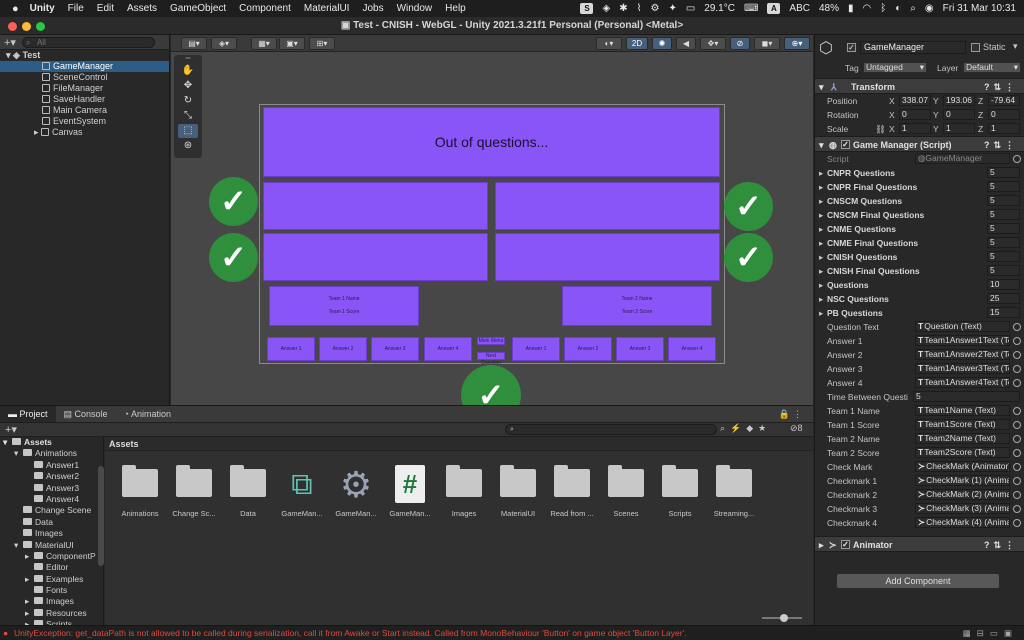 Image resolution: width=1024 pixels, height=640 pixels. What do you see at coordinates (713, 43) in the screenshot?
I see `effects-dropdown: ✥▾` at bounding box center [713, 43].